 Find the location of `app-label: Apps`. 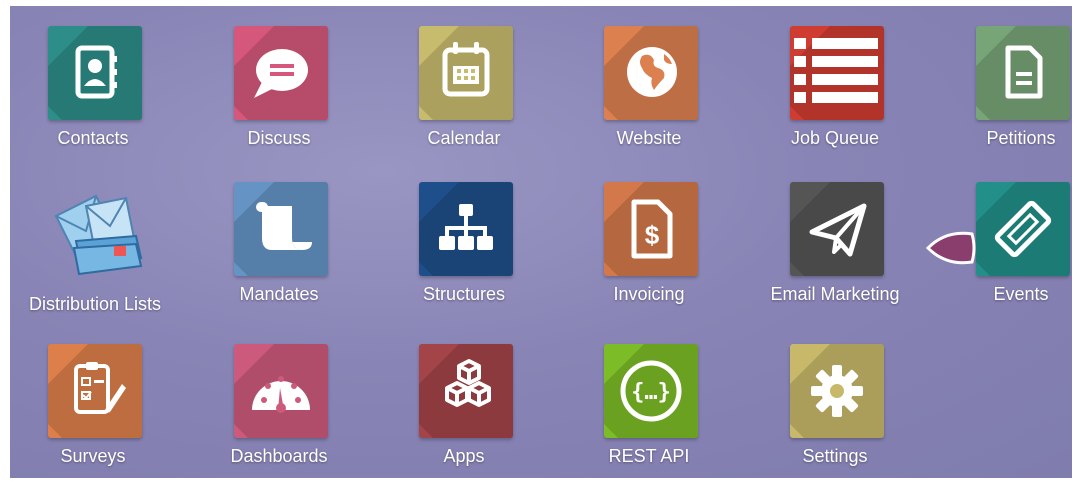

app-label: Apps is located at coordinates (464, 456).